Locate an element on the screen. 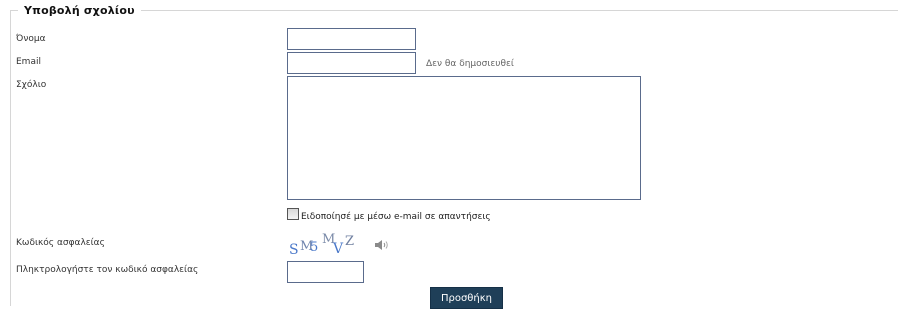  notify-label: Ειδοποίησέ με μέσω e-mail σε απαντήσεις is located at coordinates (396, 217).